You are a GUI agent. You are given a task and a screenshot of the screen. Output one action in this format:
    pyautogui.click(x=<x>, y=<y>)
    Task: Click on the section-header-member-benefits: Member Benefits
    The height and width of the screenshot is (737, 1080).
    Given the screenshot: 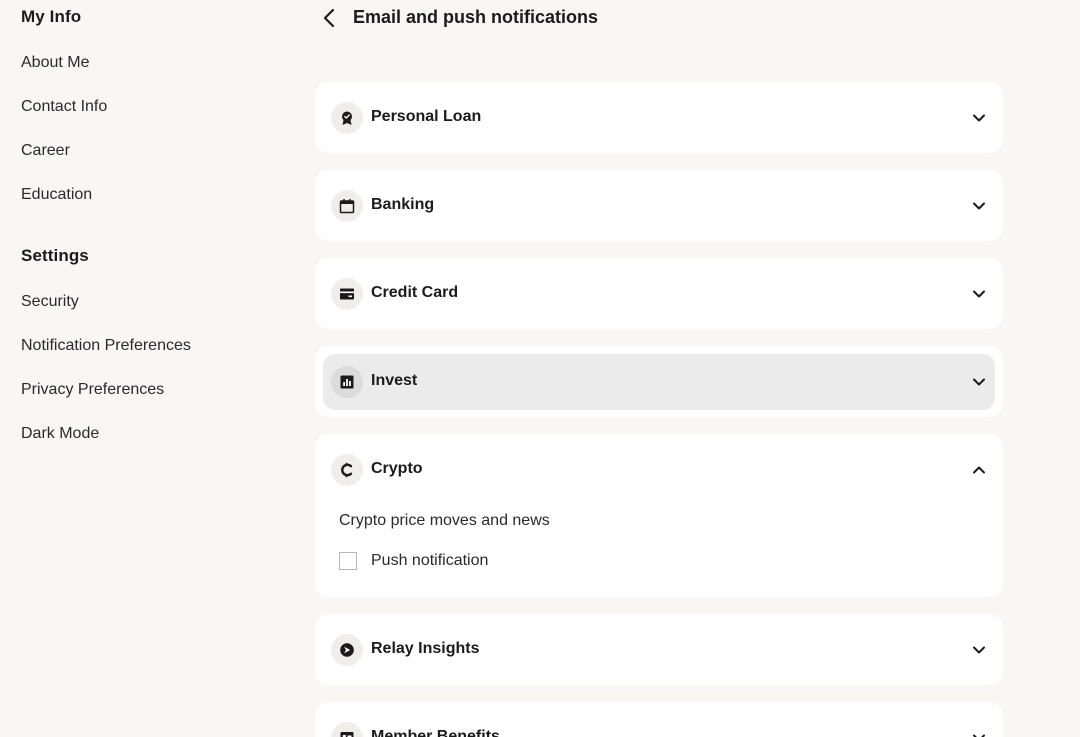 What is the action you would take?
    pyautogui.click(x=659, y=723)
    